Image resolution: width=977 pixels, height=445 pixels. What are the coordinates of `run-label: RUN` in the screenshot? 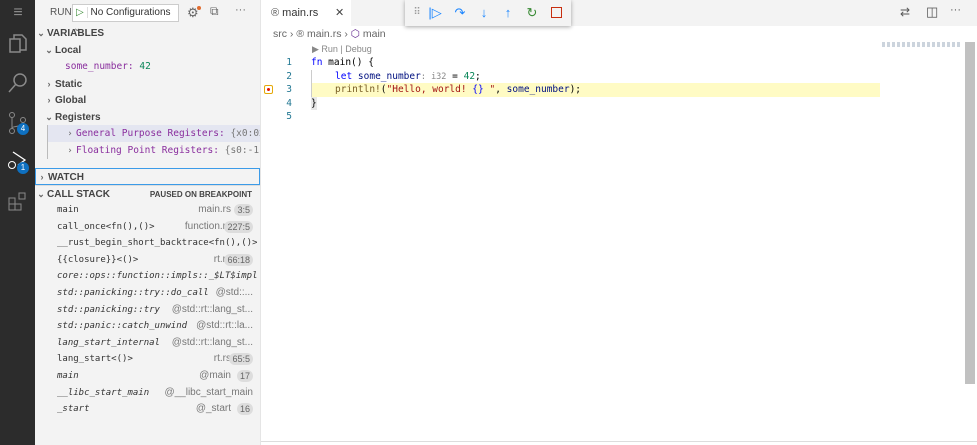 It's located at (61, 12).